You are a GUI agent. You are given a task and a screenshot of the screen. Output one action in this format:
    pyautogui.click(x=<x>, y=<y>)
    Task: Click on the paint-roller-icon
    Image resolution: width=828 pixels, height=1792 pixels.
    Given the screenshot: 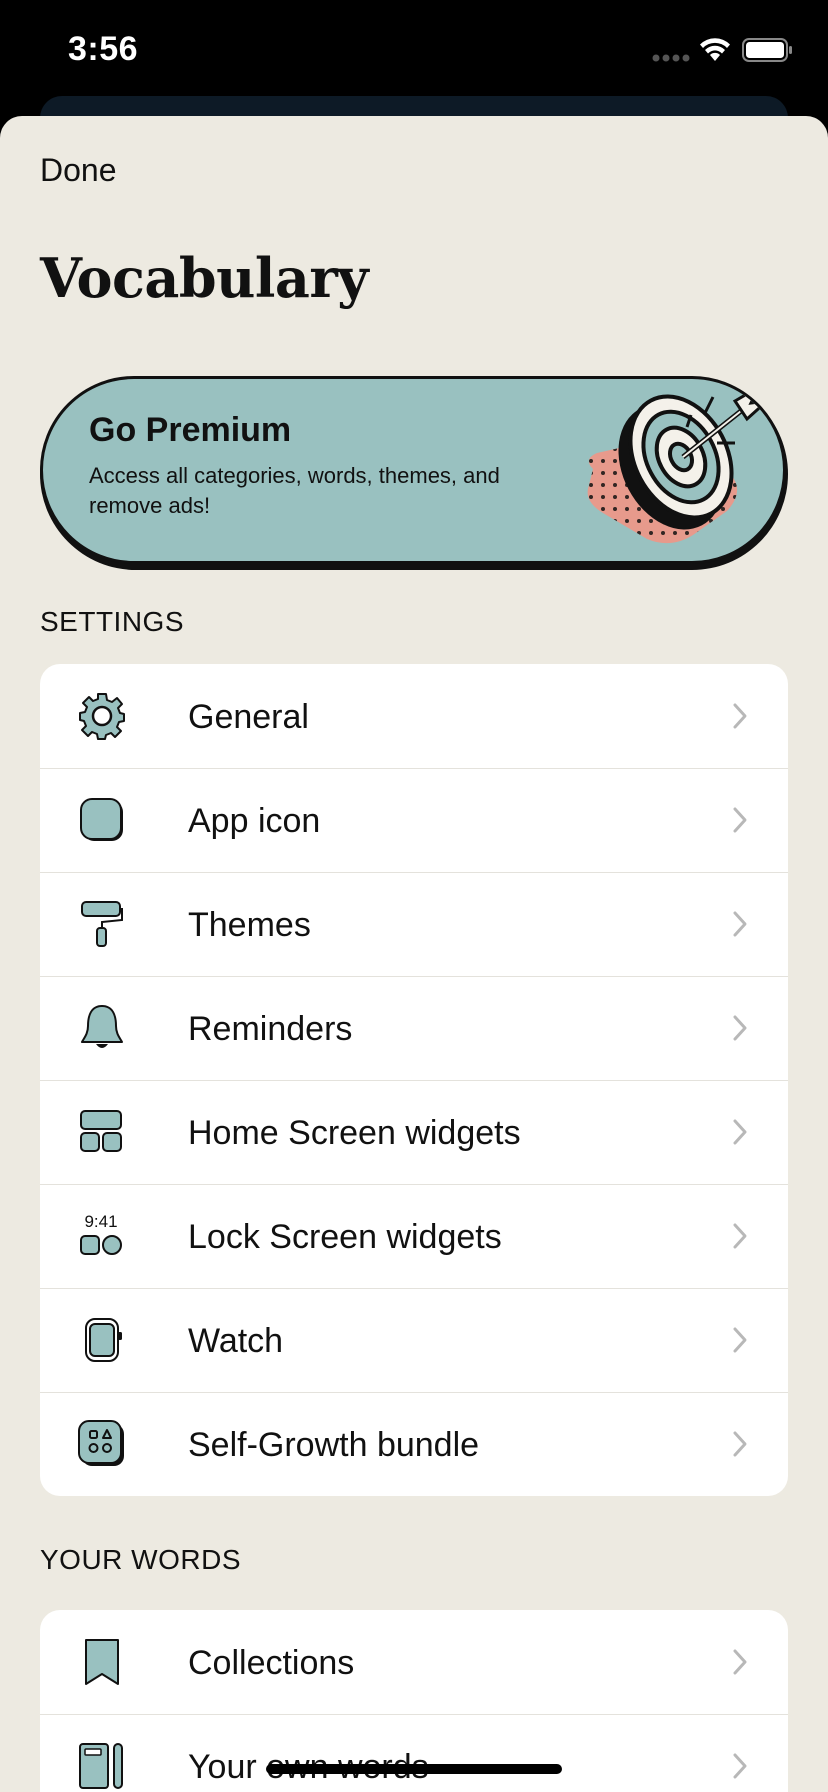 What is the action you would take?
    pyautogui.click(x=102, y=924)
    